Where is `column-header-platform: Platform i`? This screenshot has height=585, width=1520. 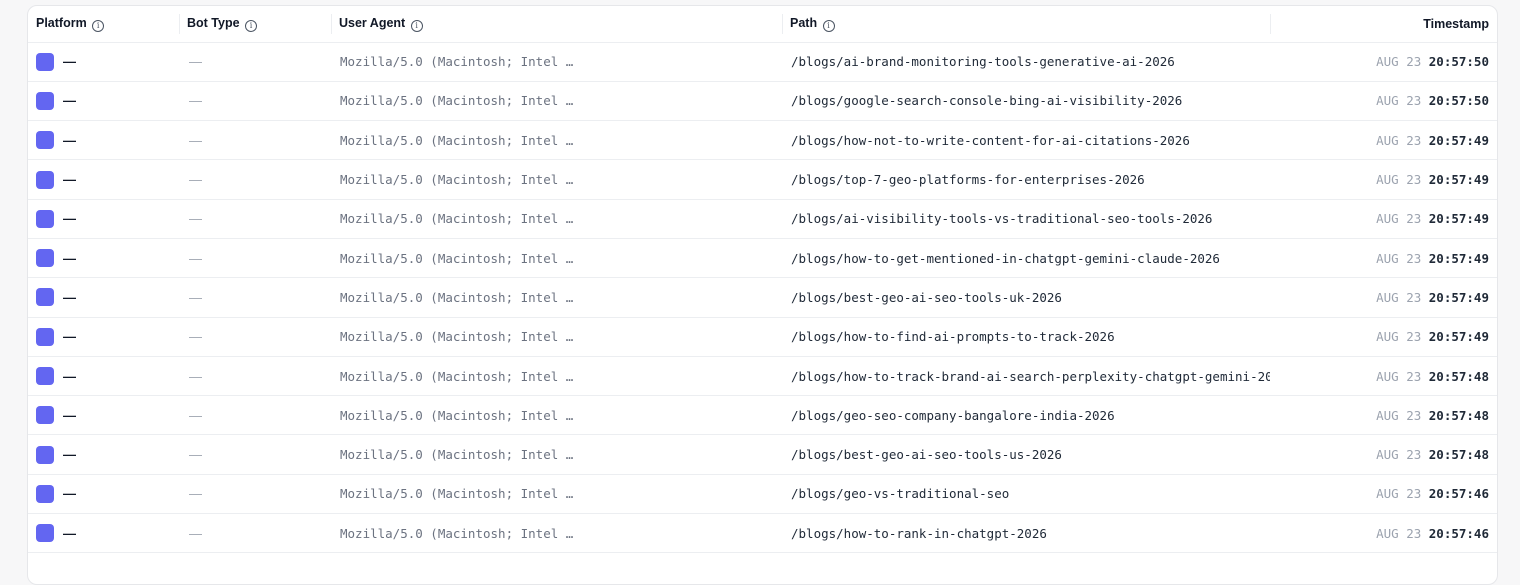
column-header-platform: Platform i is located at coordinates (103, 24).